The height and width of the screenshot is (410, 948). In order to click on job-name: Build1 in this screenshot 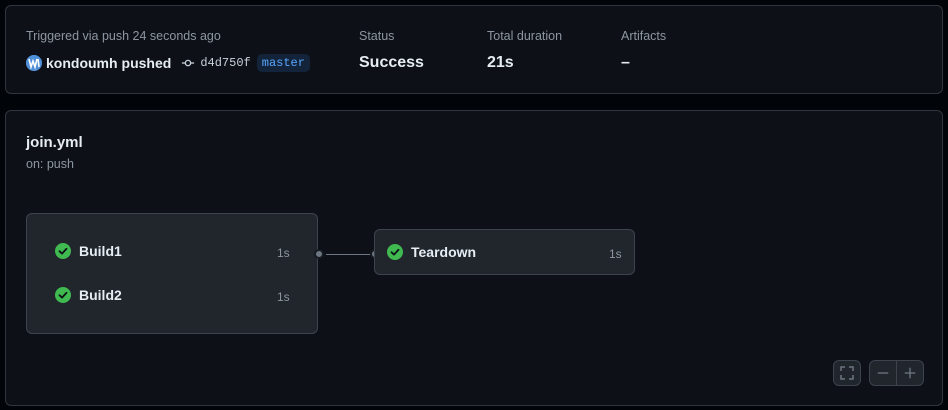, I will do `click(100, 251)`.